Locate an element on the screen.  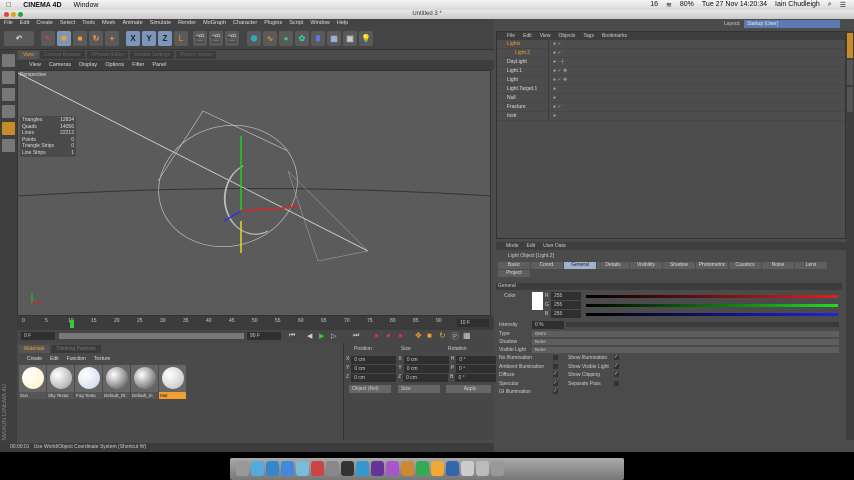
object-menu-edit: Edit is located at coordinates (527, 36).